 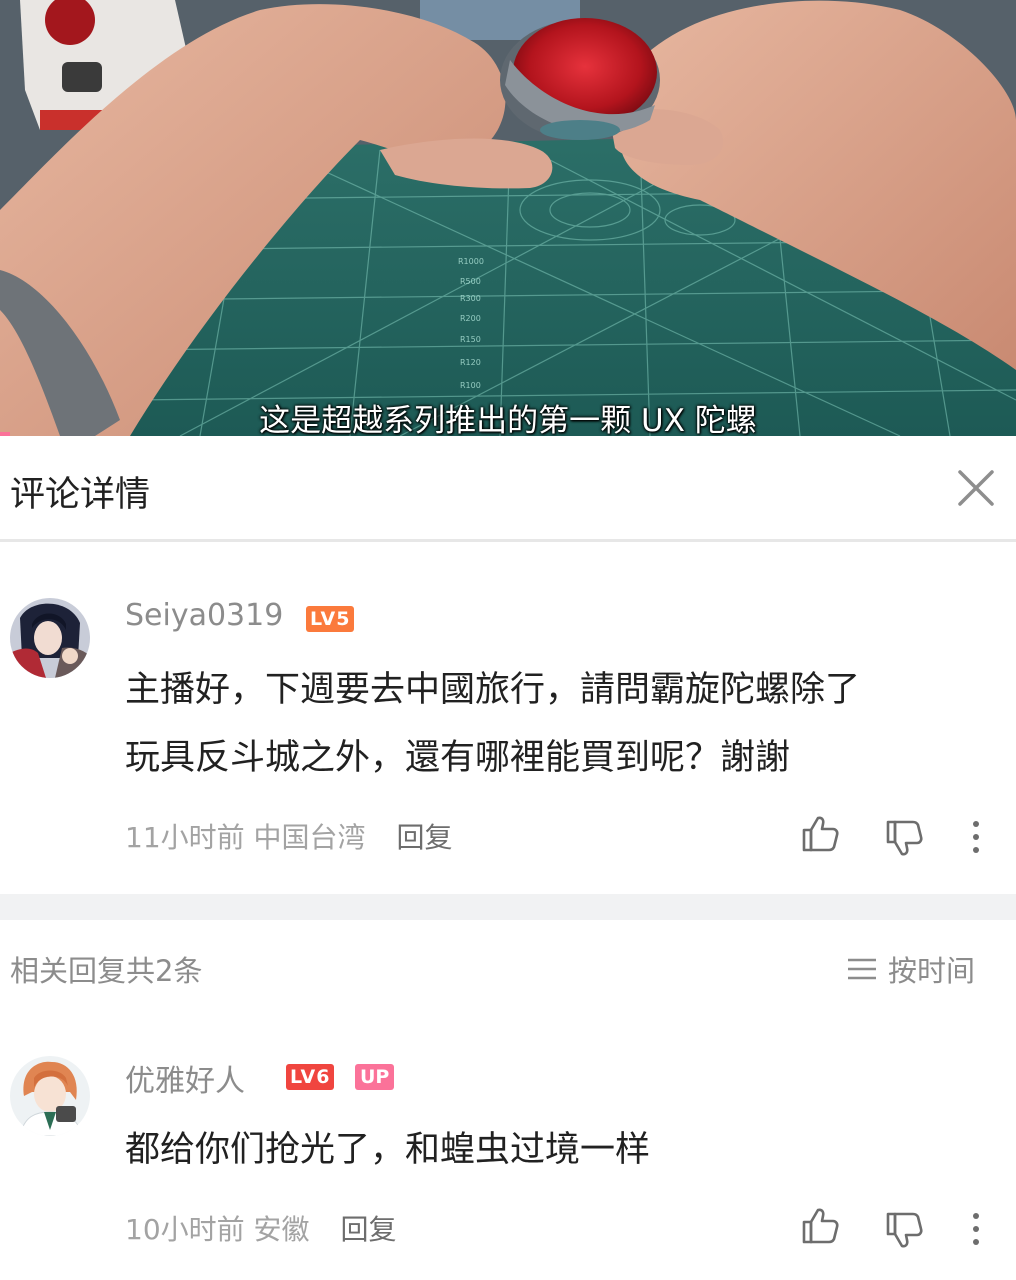 I want to click on close-button, so click(x=976, y=488).